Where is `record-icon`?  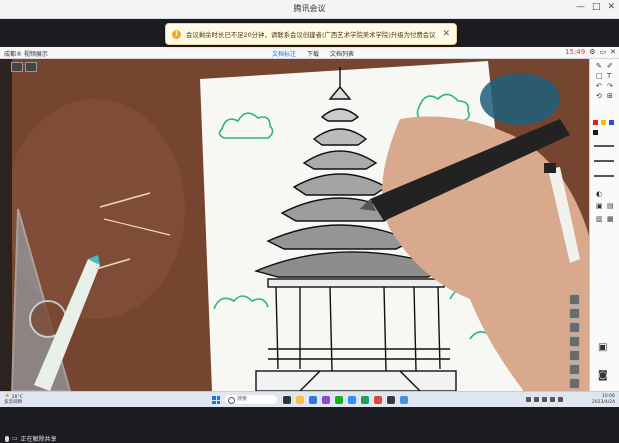 record-icon is located at coordinates (574, 313).